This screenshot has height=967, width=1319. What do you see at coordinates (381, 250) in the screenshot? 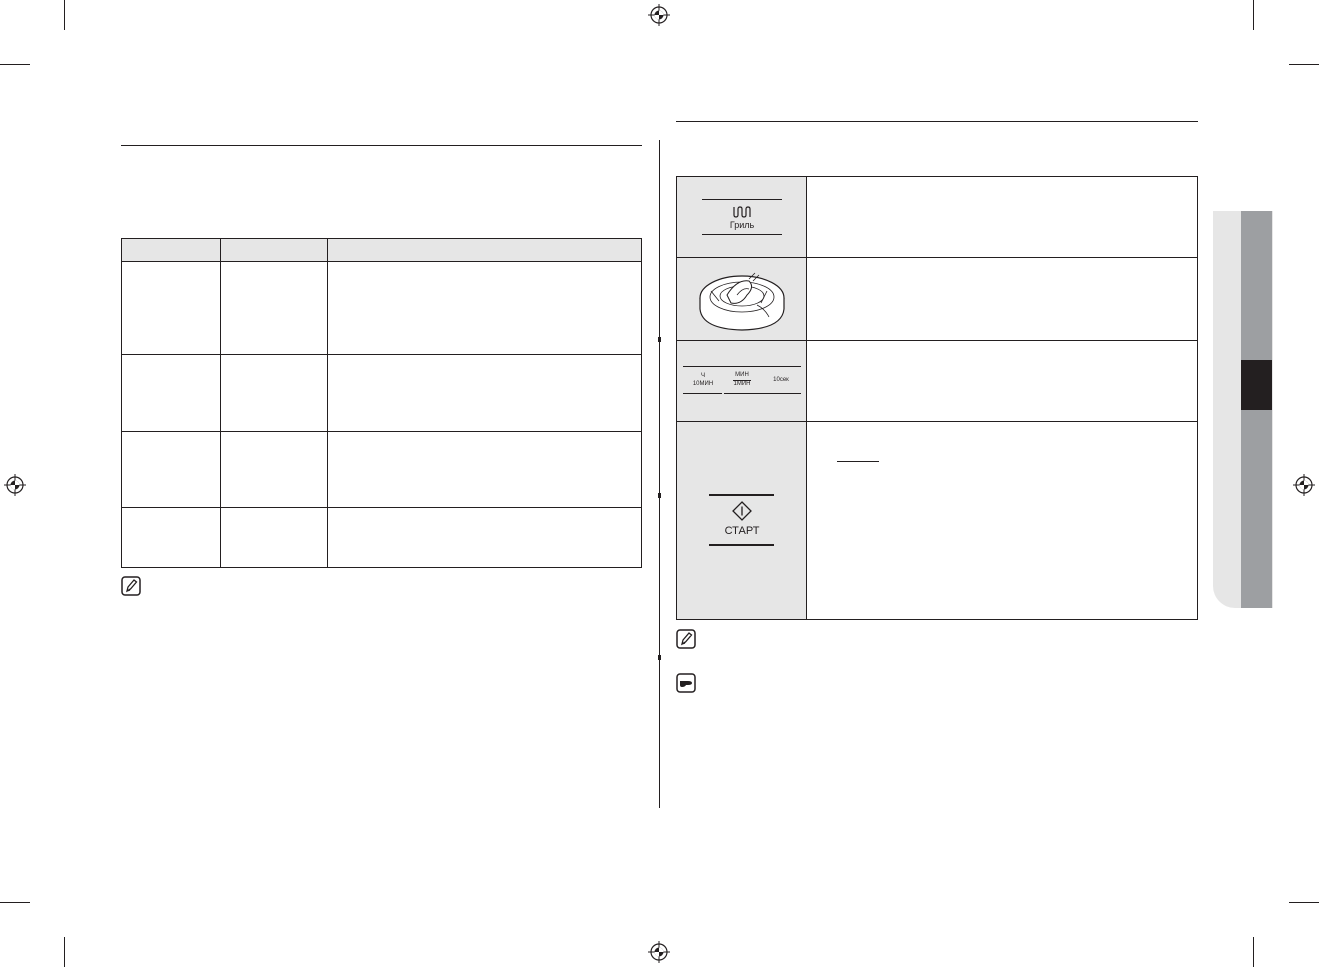
I see `table-header-row` at bounding box center [381, 250].